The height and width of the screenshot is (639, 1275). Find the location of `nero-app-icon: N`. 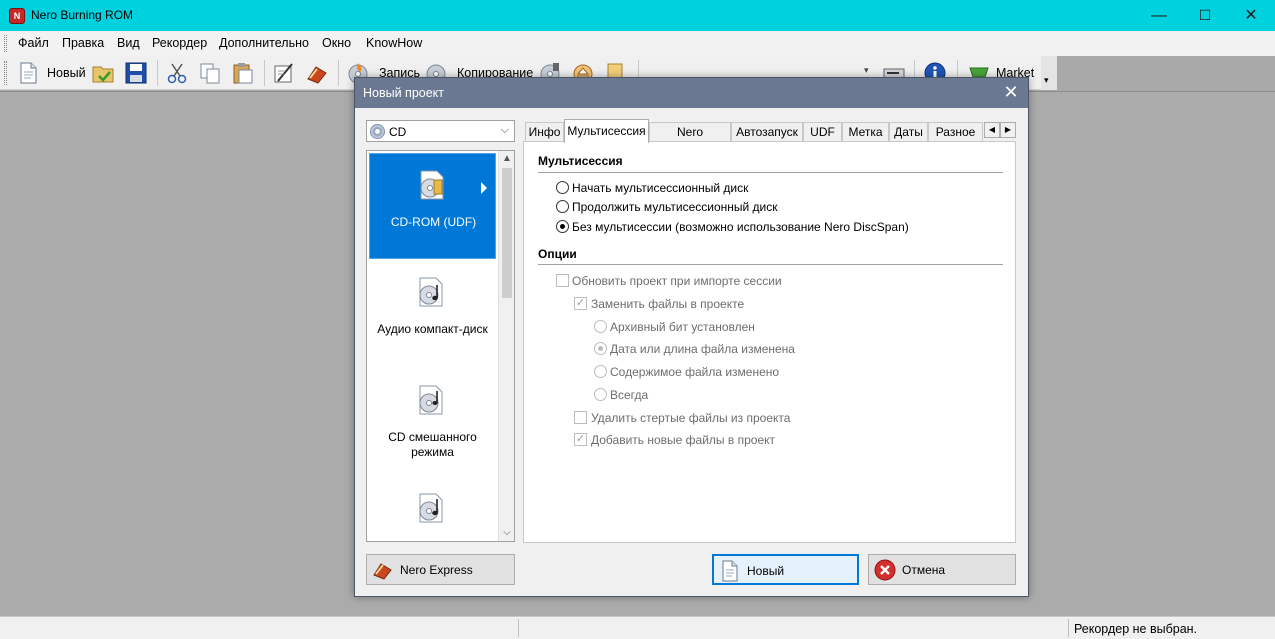

nero-app-icon: N is located at coordinates (17, 16).